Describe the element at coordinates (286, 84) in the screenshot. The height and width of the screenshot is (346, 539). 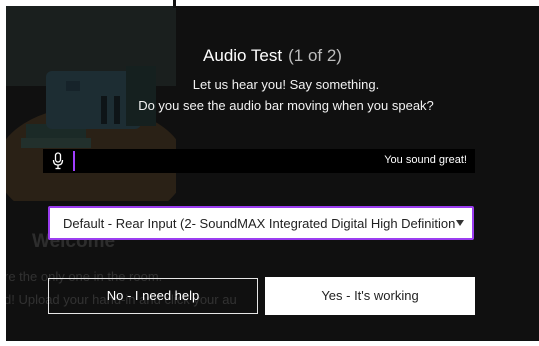
I see `instruction-text: Let us hear you! Say something.` at that location.